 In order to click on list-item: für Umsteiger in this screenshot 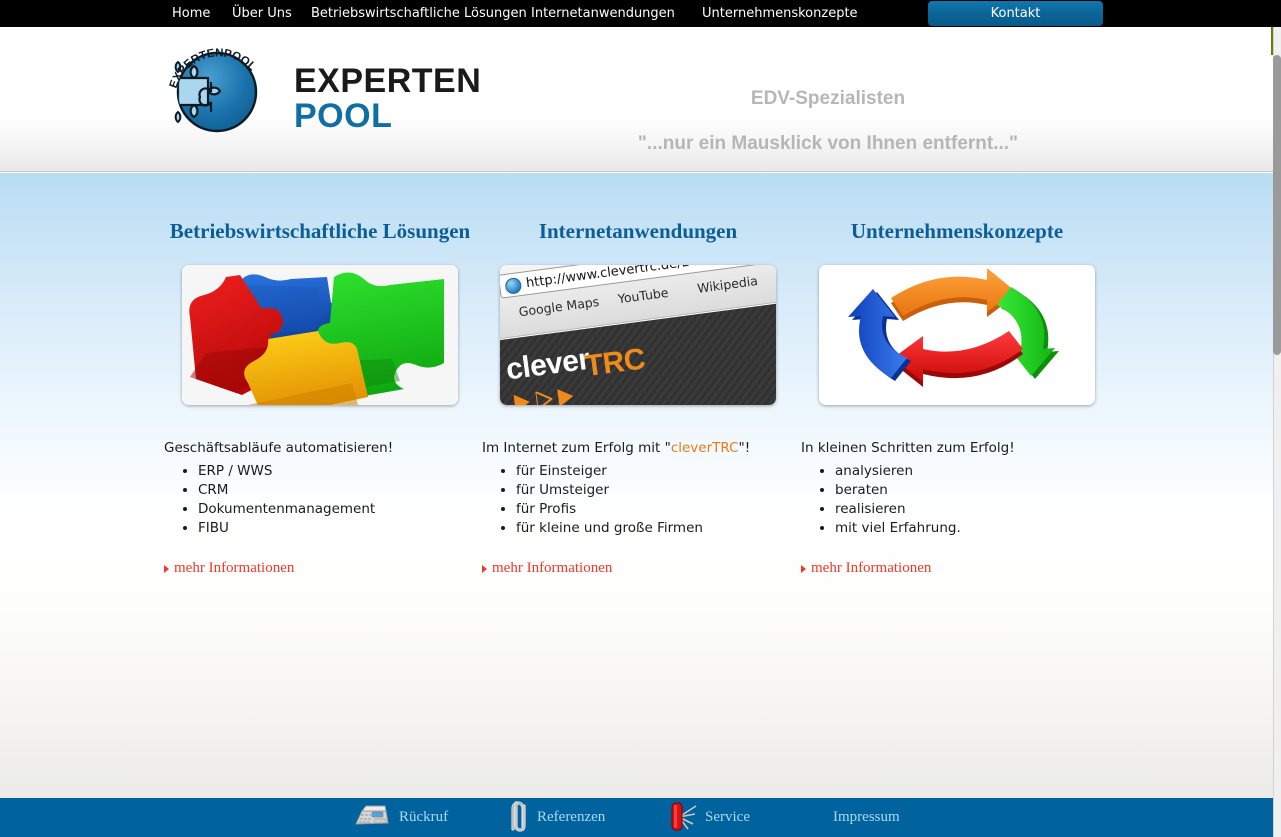, I will do `click(657, 490)`.